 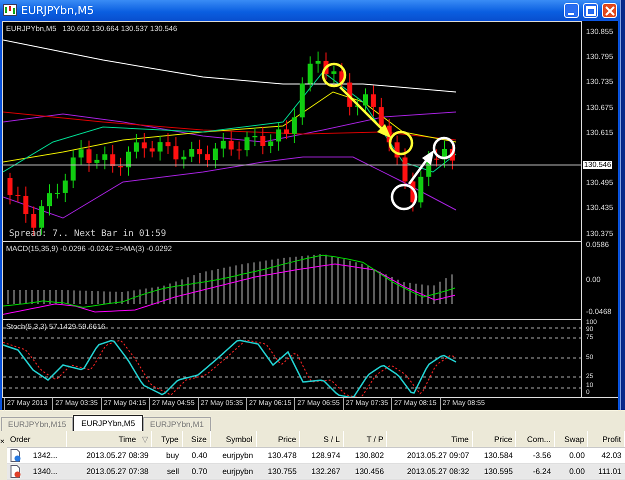 I want to click on maximize-button, so click(x=590, y=10).